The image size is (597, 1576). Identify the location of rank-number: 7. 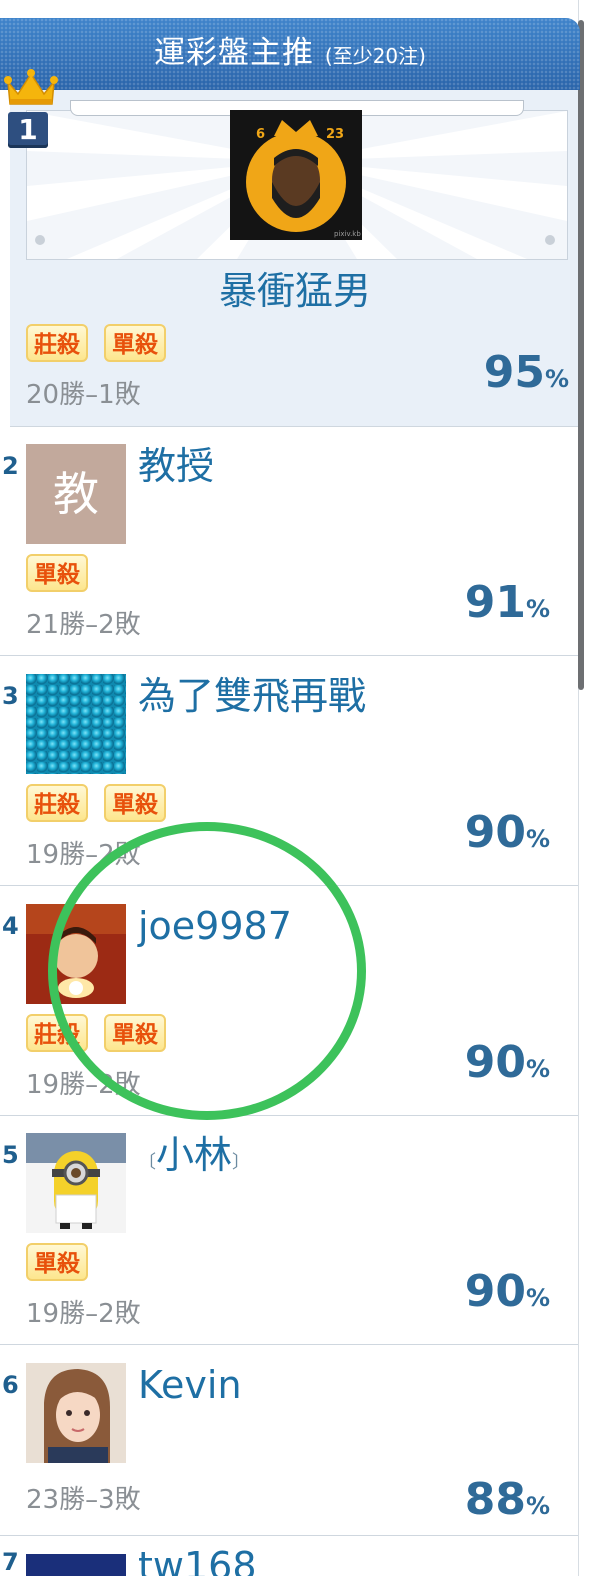
(10, 1562).